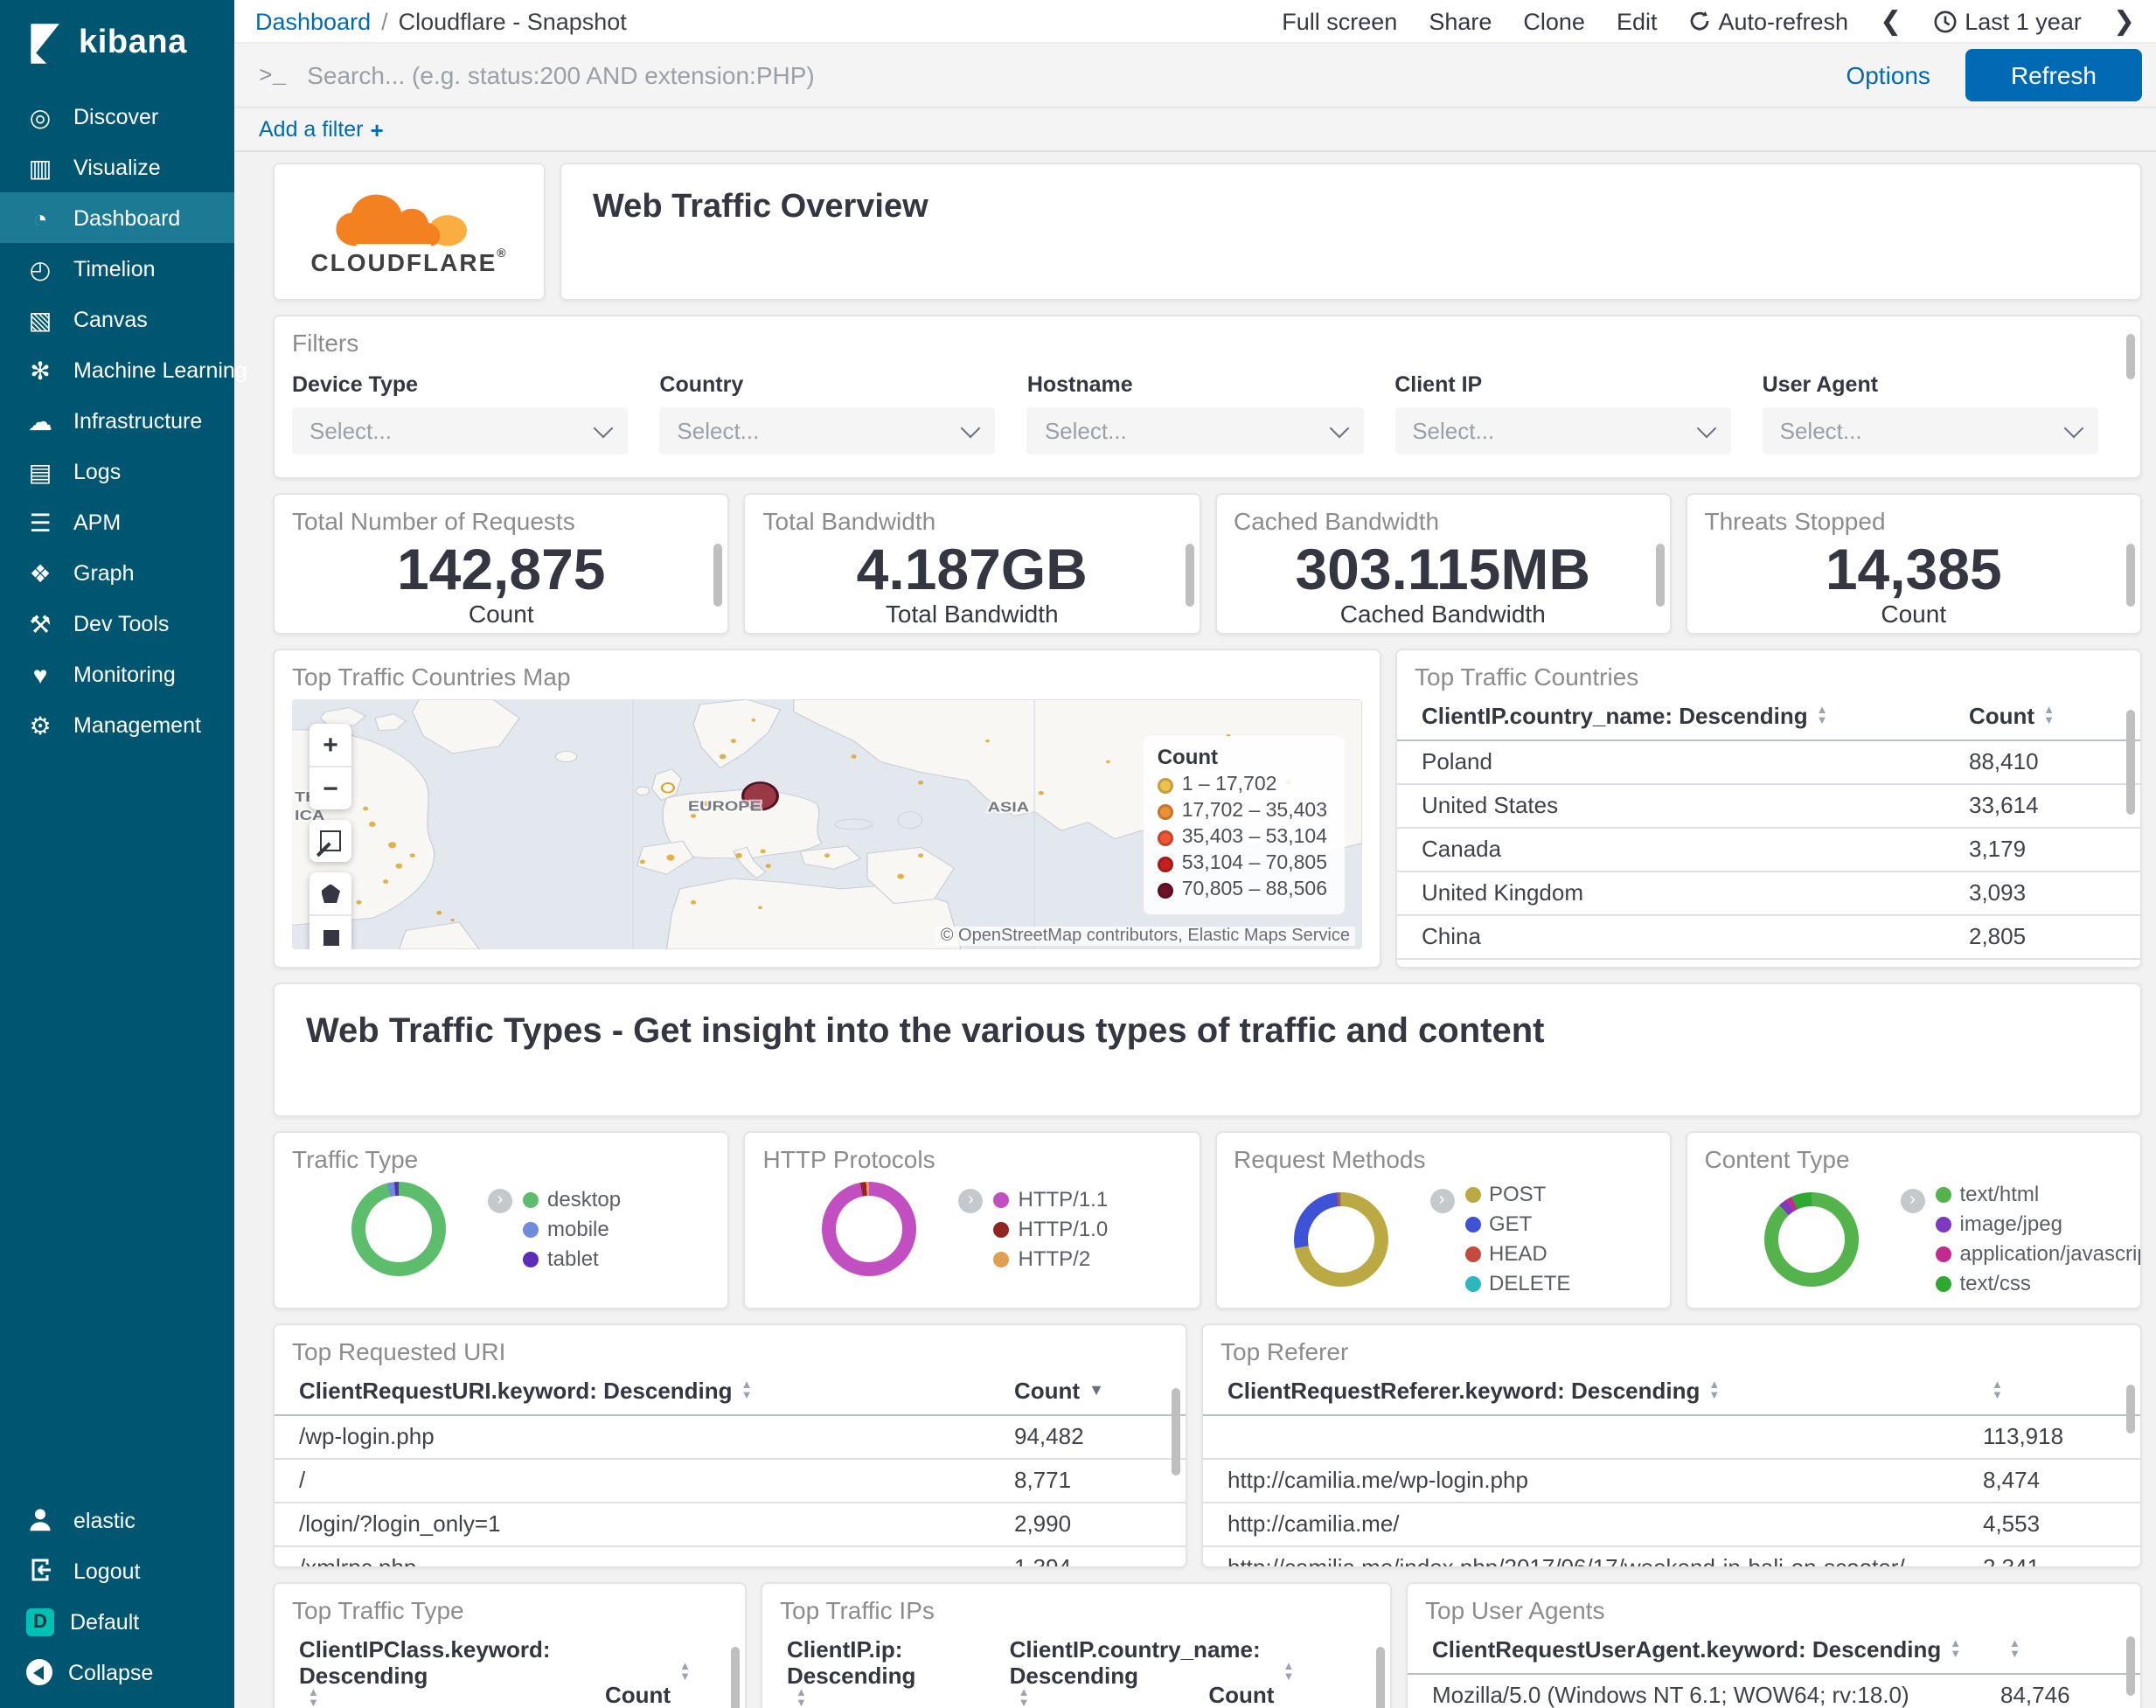  I want to click on time-picker-button: Last 1 year, so click(2007, 21).